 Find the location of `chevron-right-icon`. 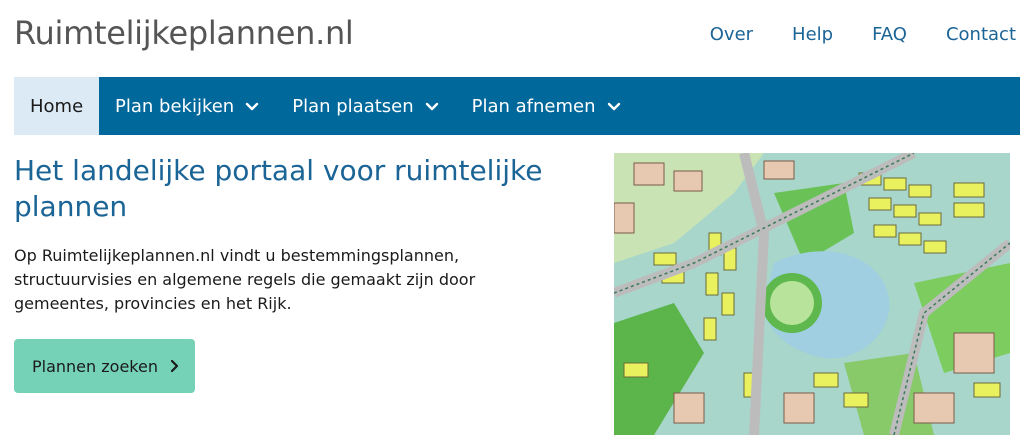

chevron-right-icon is located at coordinates (174, 366).